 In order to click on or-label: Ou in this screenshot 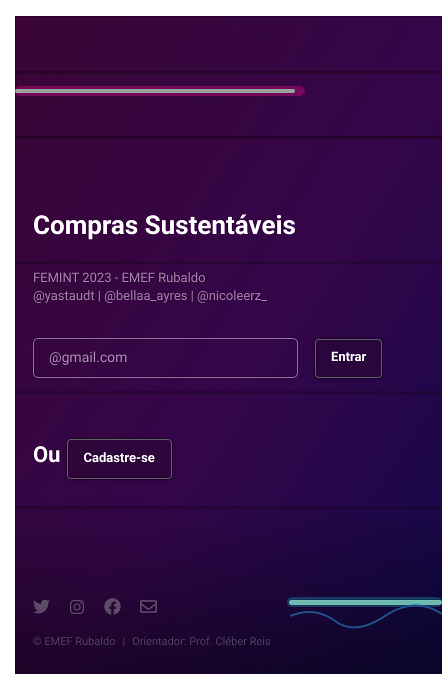, I will do `click(46, 456)`.